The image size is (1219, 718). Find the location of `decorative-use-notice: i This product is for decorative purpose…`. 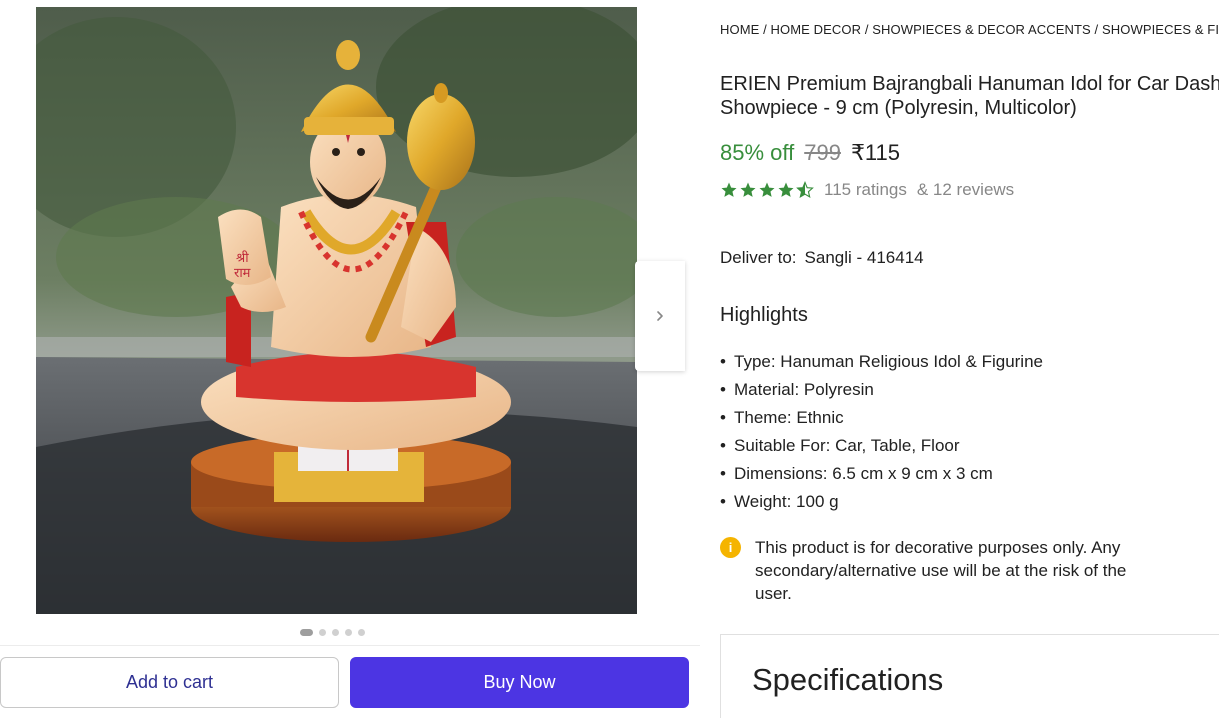

decorative-use-notice: i This product is for decorative purpose… is located at coordinates (940, 570).